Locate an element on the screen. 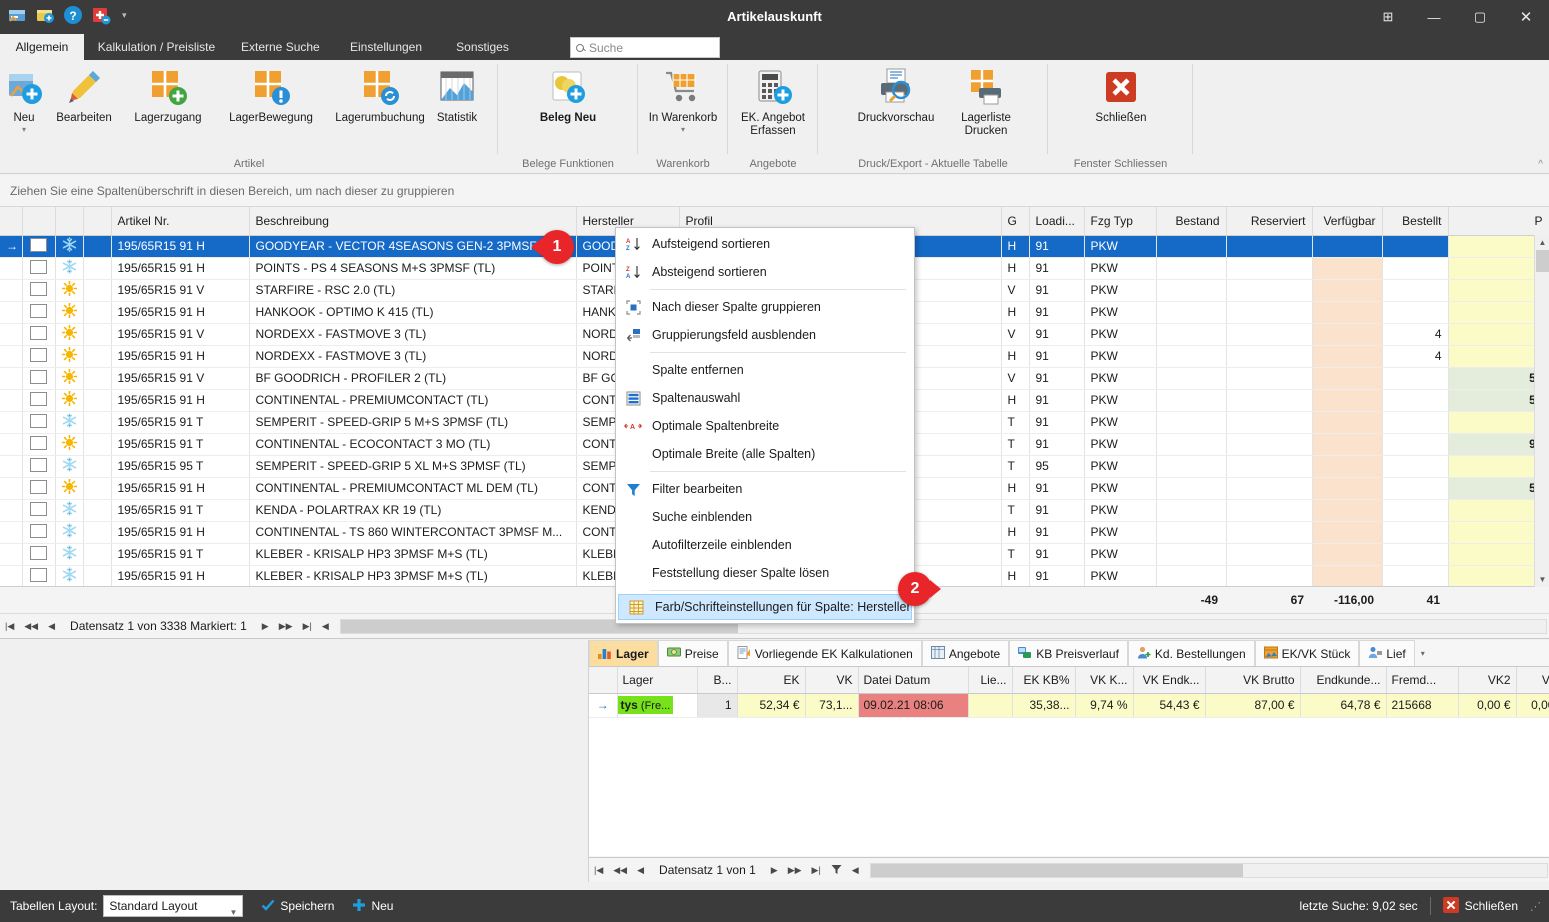 The width and height of the screenshot is (1549, 922). ribbon-button-schlie-en: Schließen is located at coordinates (1121, 95).